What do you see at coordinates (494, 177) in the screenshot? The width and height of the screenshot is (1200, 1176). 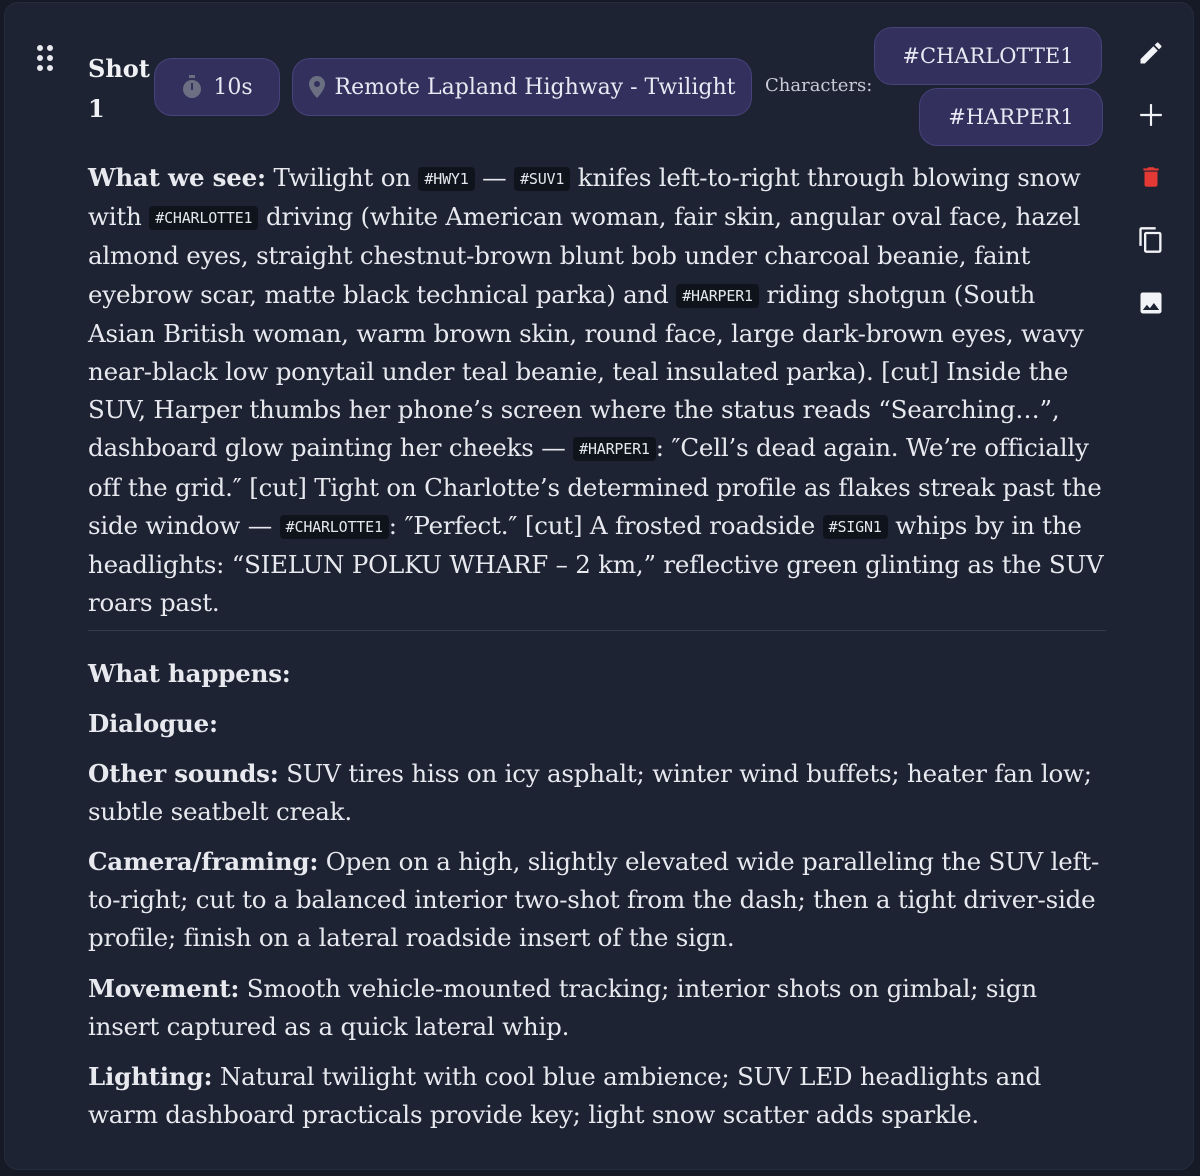 I see `description-text: —` at bounding box center [494, 177].